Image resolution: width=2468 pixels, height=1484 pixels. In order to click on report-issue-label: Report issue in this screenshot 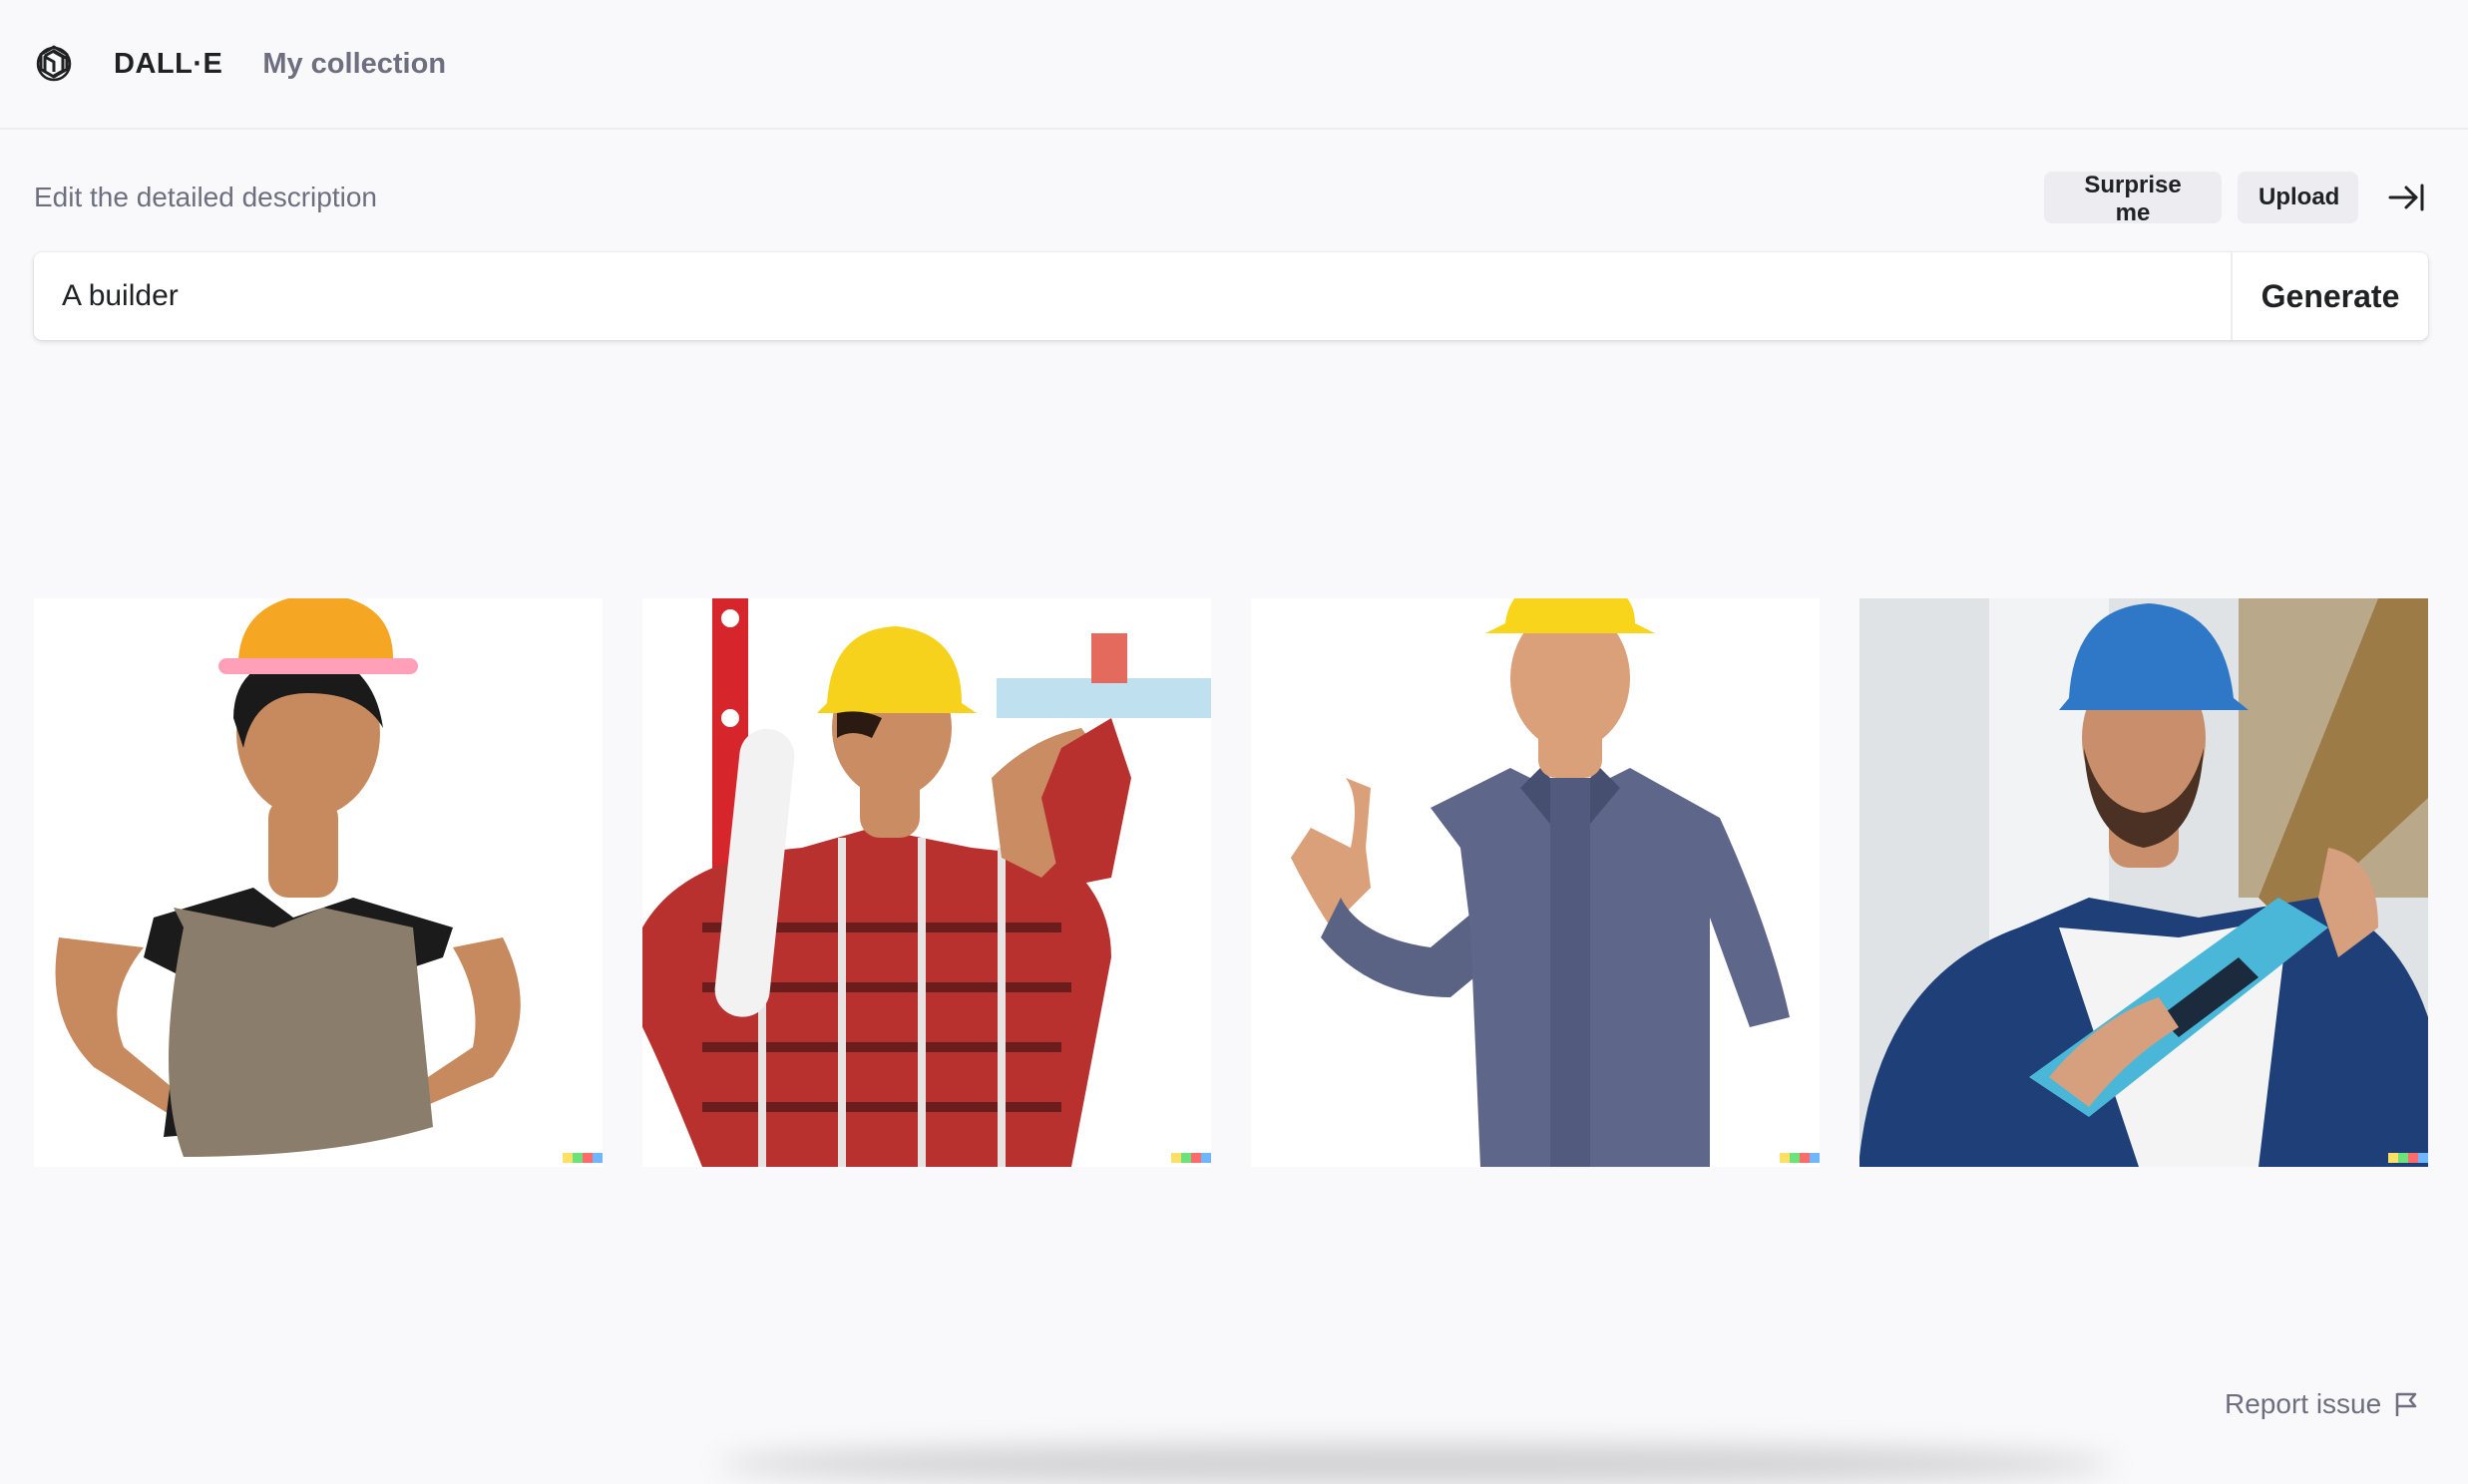, I will do `click(2303, 1403)`.